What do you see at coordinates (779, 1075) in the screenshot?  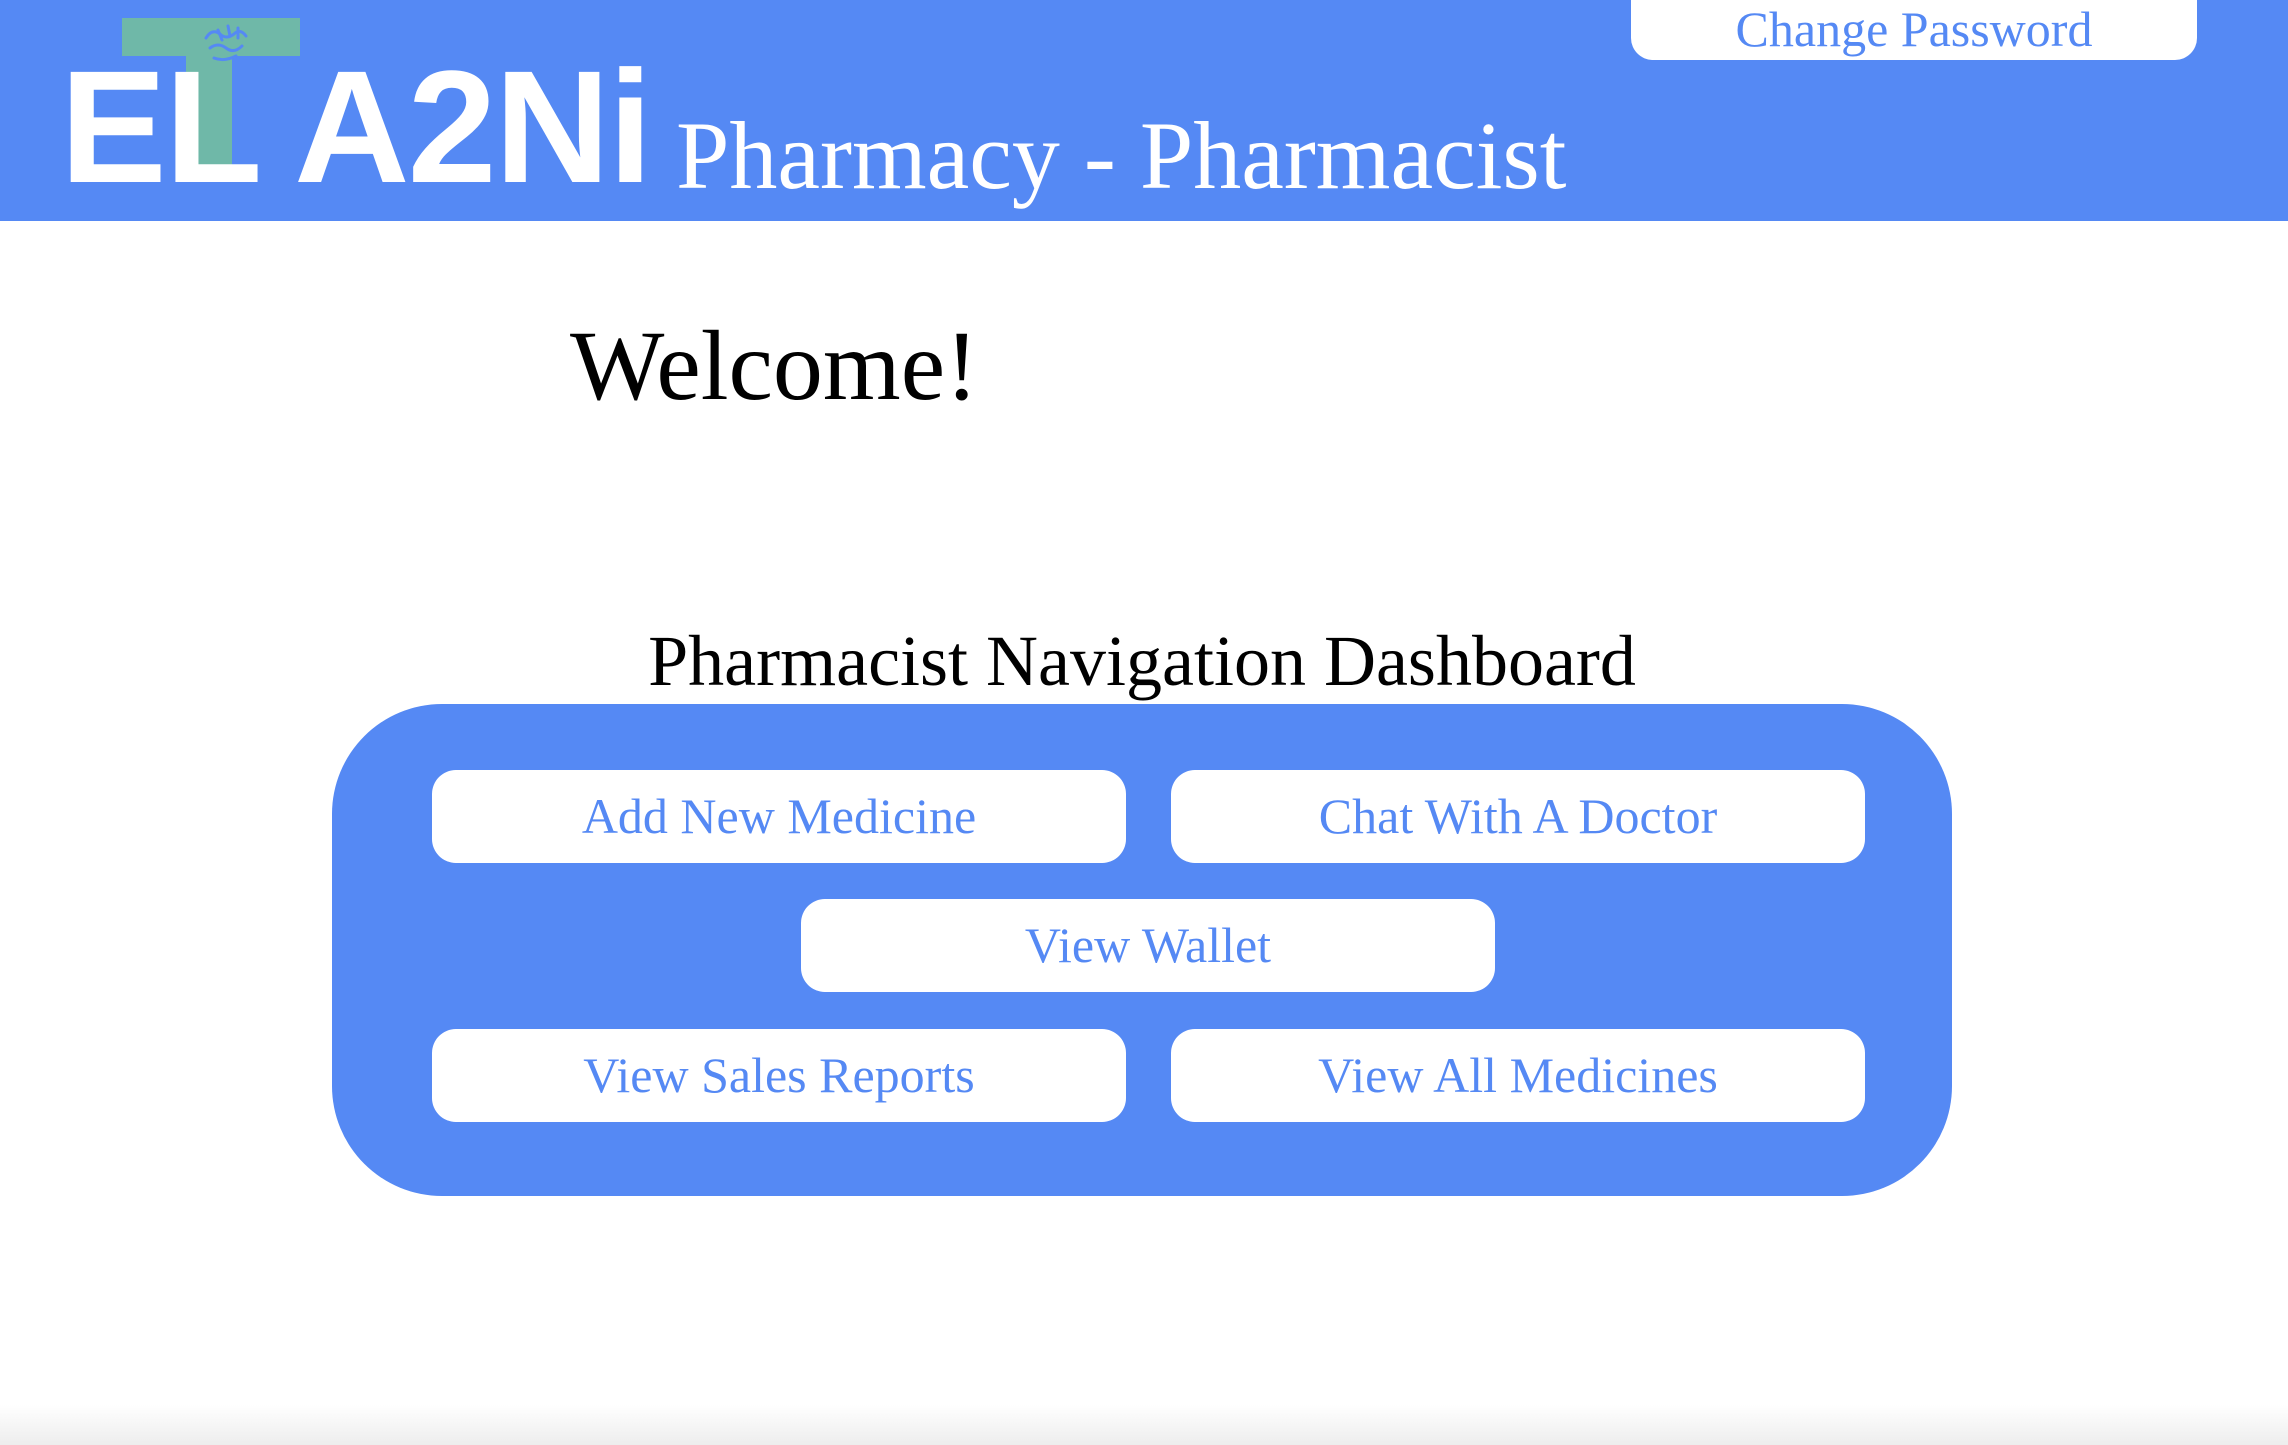 I see `view-sales-reports-button: View Sales Reports` at bounding box center [779, 1075].